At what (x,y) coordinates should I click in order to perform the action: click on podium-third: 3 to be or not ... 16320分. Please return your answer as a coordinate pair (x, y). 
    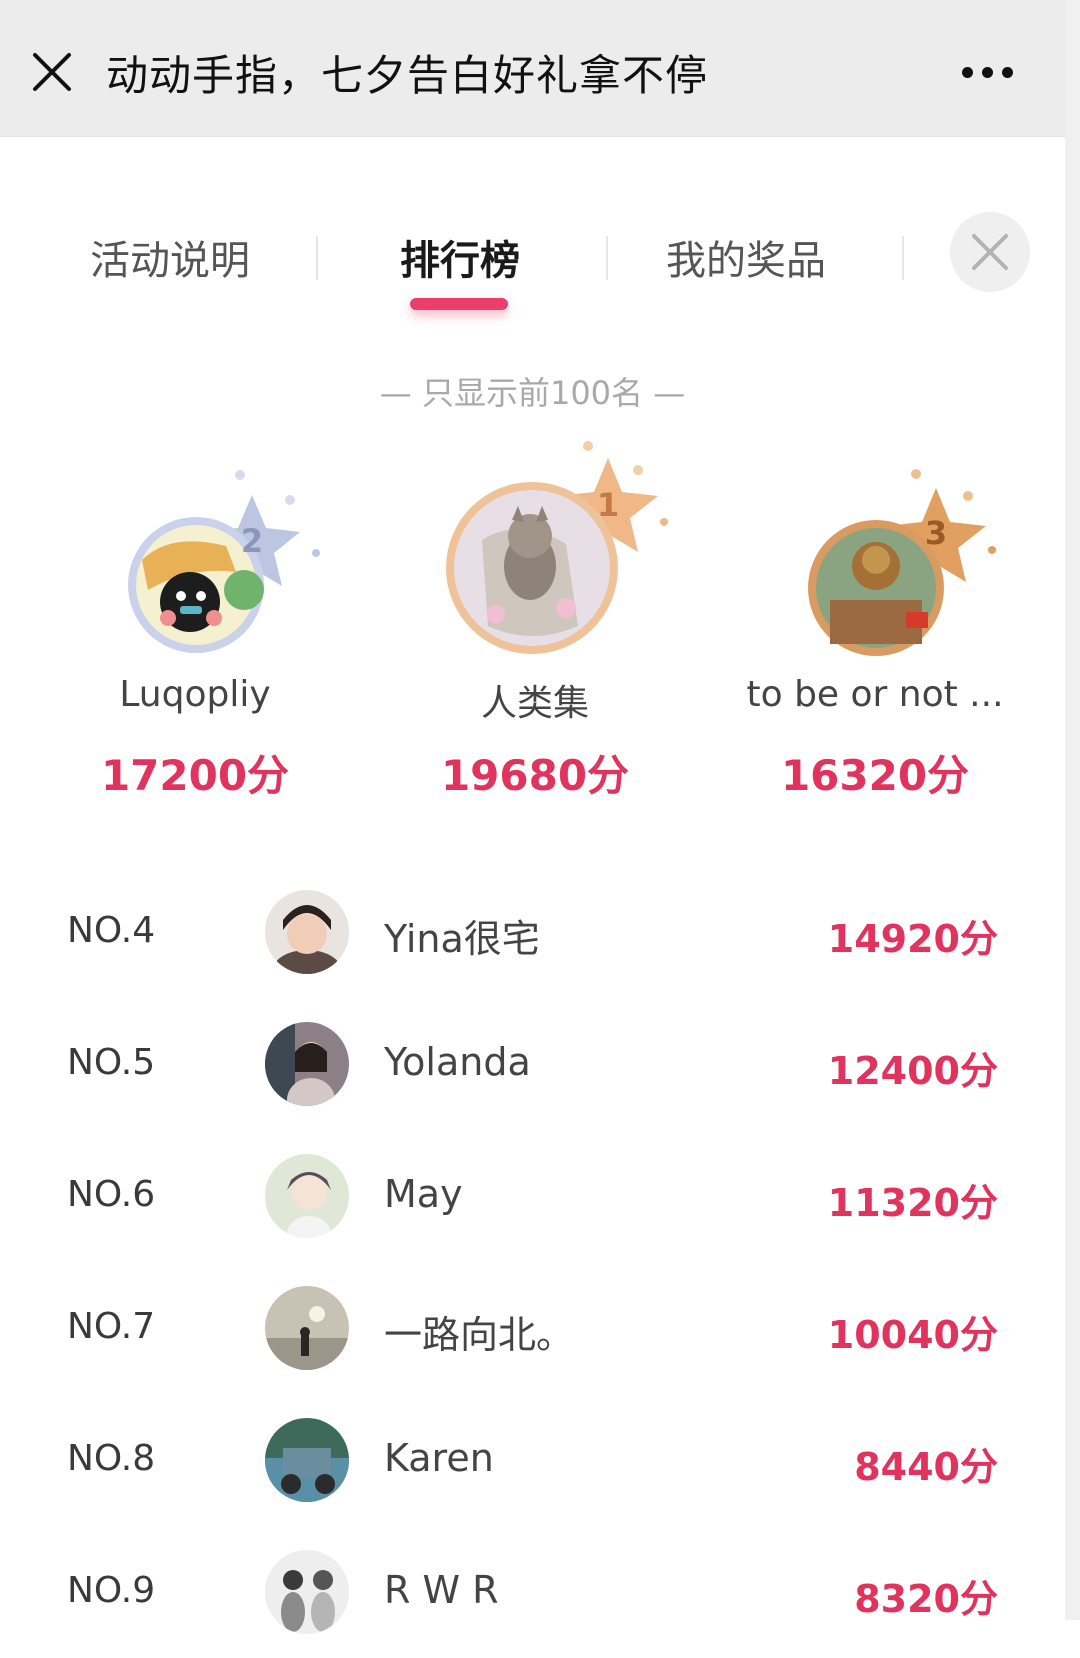
    Looking at the image, I should click on (875, 620).